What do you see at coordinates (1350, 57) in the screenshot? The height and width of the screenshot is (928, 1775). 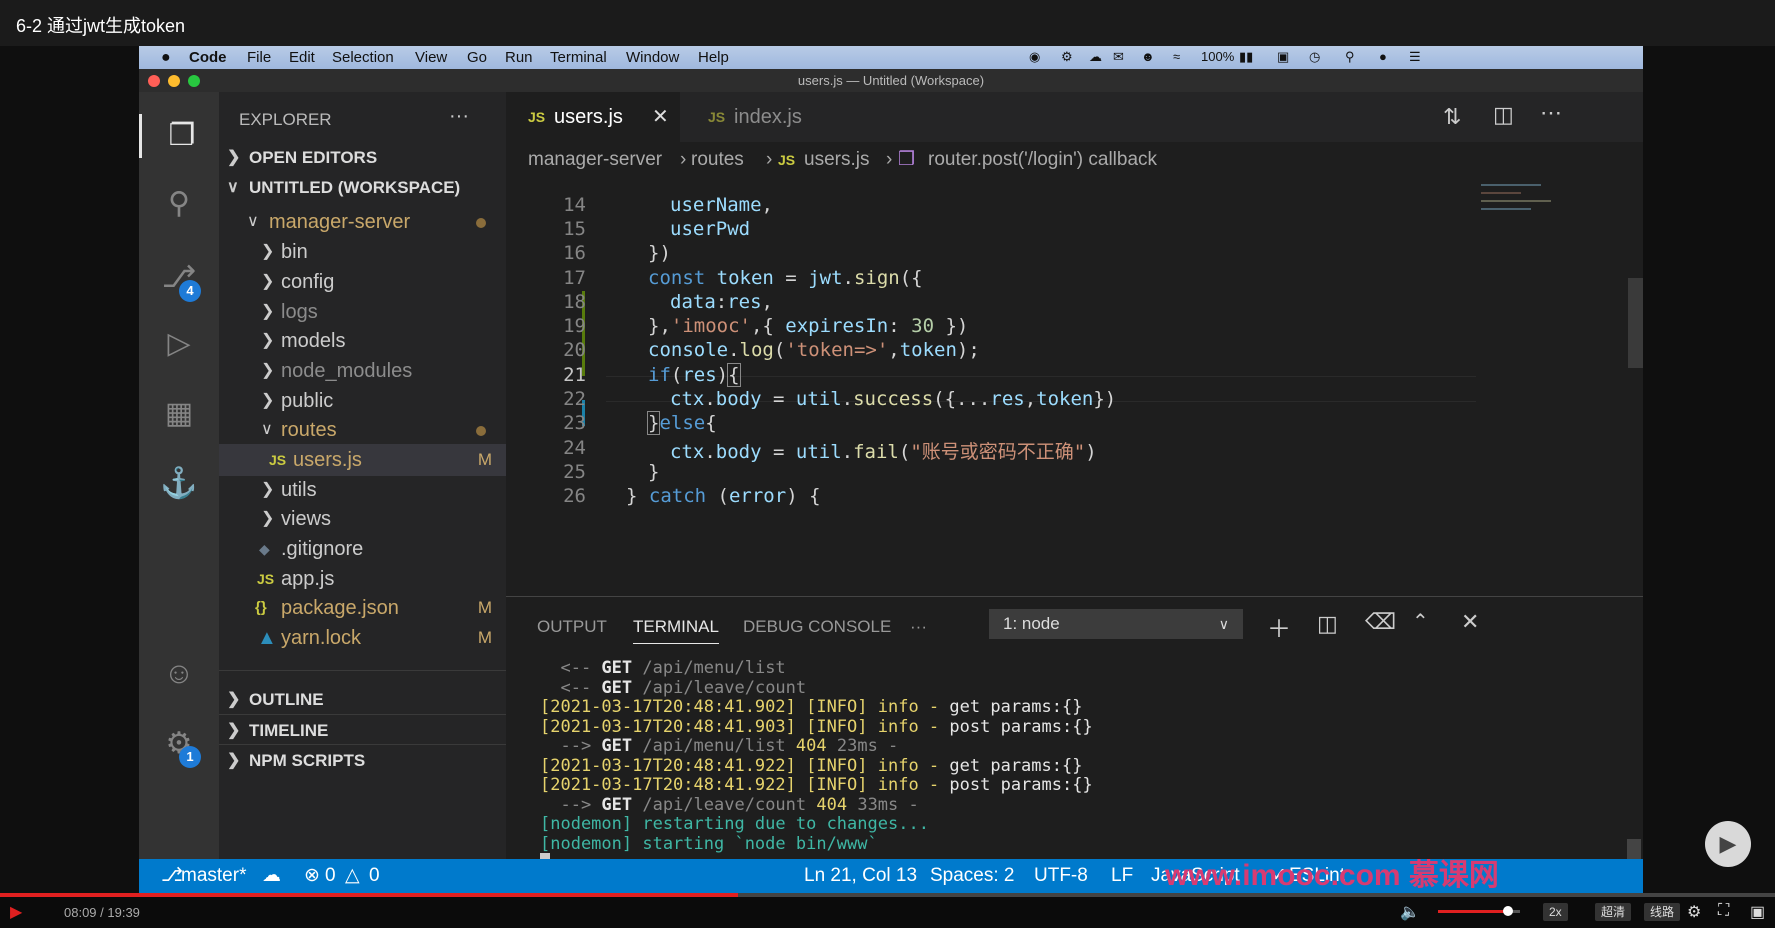 I see `spotlight-search-icon: ⚲` at bounding box center [1350, 57].